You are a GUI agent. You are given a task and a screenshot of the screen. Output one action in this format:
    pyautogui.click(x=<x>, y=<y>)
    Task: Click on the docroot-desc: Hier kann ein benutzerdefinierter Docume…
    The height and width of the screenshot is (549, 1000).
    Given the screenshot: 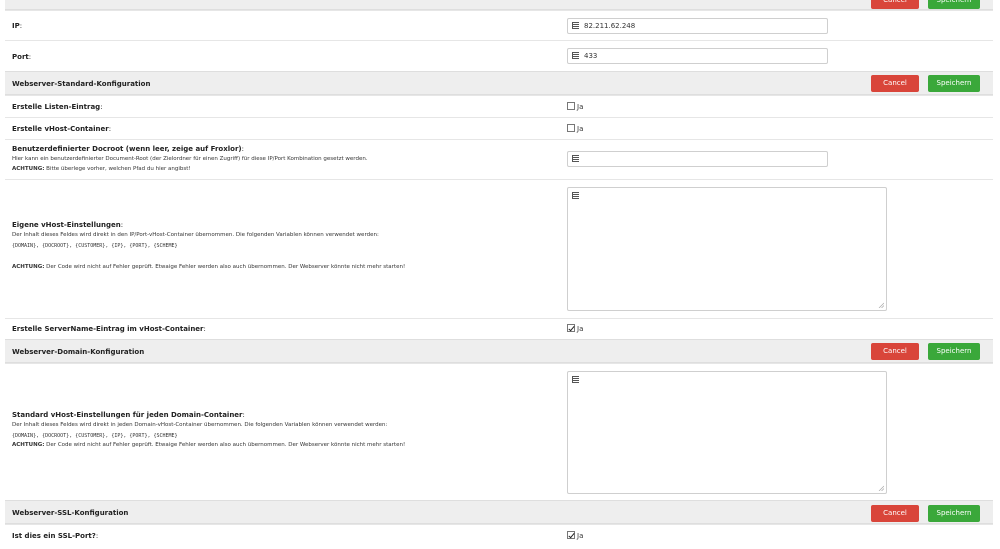 What is the action you would take?
    pyautogui.click(x=190, y=159)
    